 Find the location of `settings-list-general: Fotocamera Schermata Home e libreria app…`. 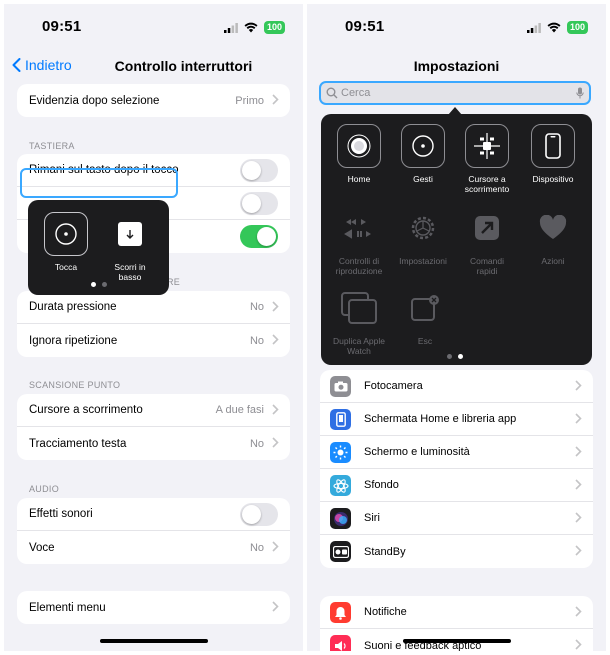

settings-list-general: Fotocamera Schermata Home e libreria app… is located at coordinates (456, 469).